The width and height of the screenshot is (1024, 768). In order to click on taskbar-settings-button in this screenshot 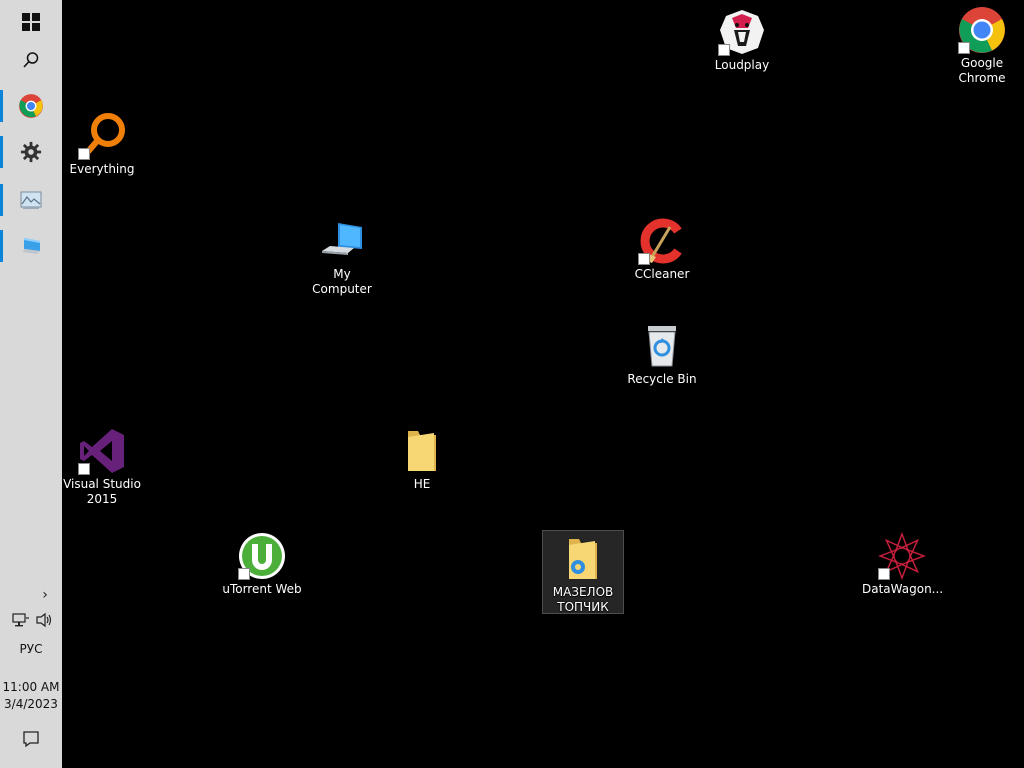, I will do `click(31, 152)`.